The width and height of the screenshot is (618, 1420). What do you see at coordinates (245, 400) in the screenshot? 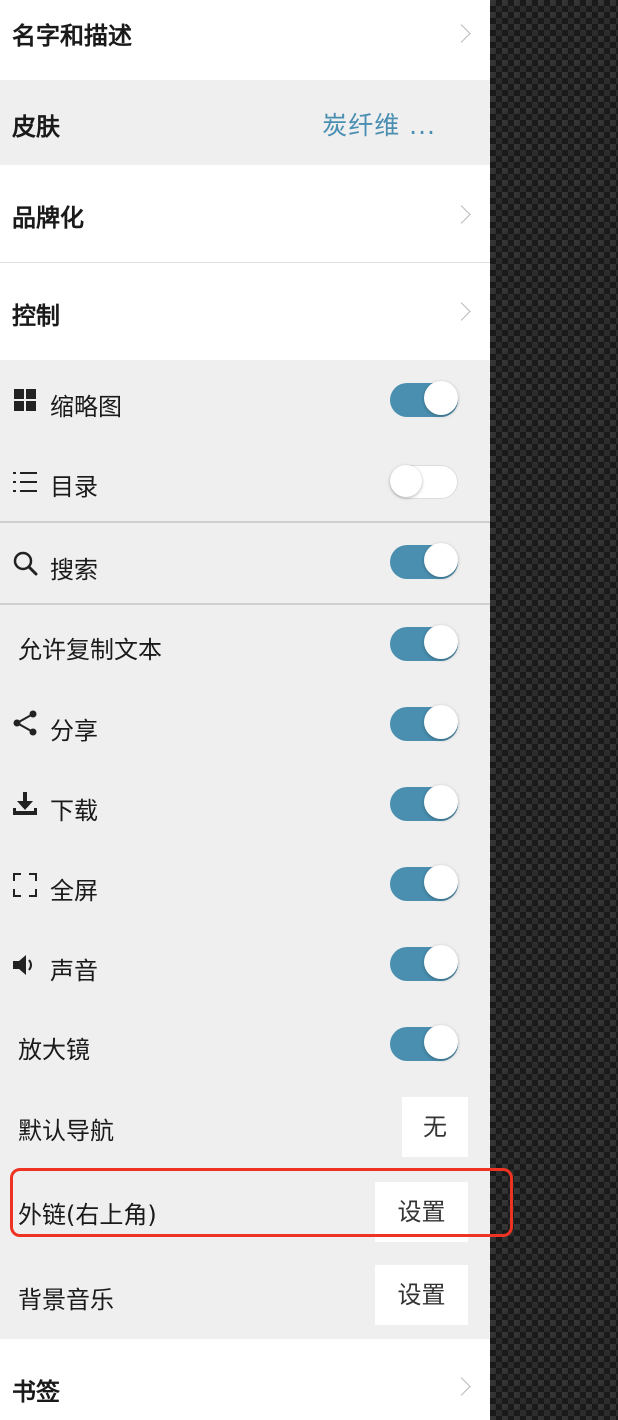
I see `thumbnails-row: 缩略图` at bounding box center [245, 400].